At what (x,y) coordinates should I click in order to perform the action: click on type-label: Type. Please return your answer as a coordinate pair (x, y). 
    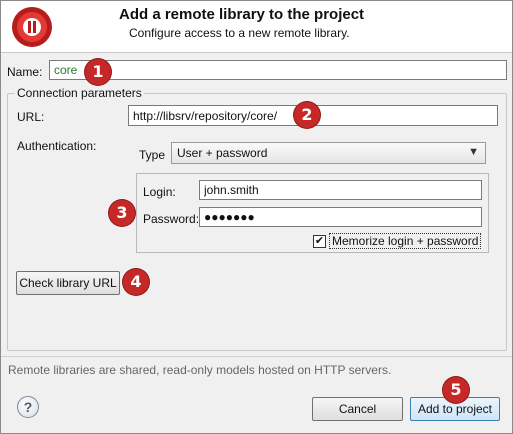
    Looking at the image, I should click on (152, 155).